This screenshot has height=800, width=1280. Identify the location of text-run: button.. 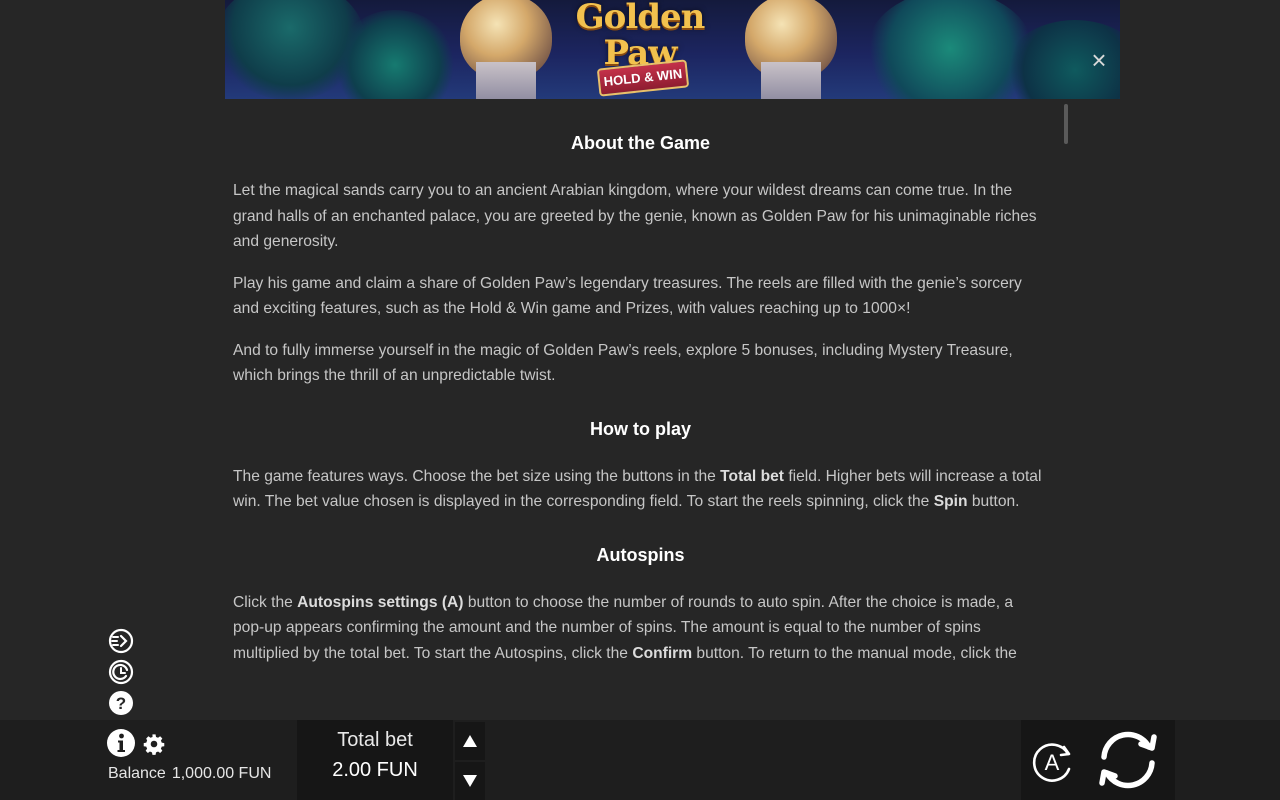
(993, 501).